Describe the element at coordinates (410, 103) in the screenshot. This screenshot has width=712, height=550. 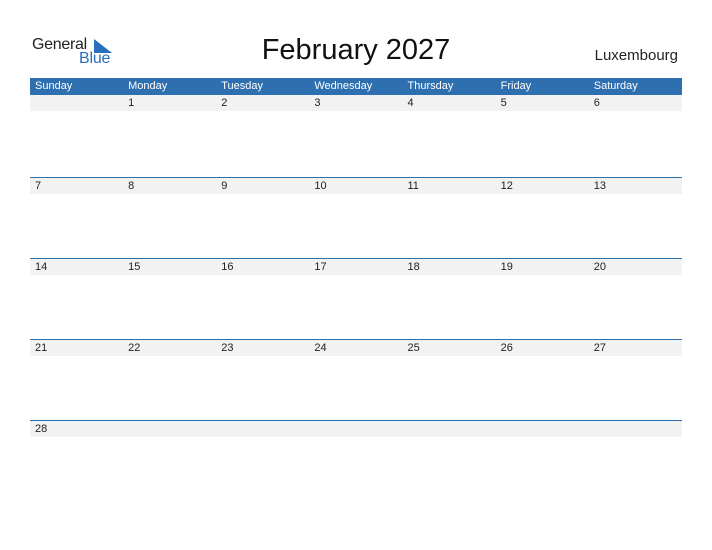
I see `day-cell: 4` at that location.